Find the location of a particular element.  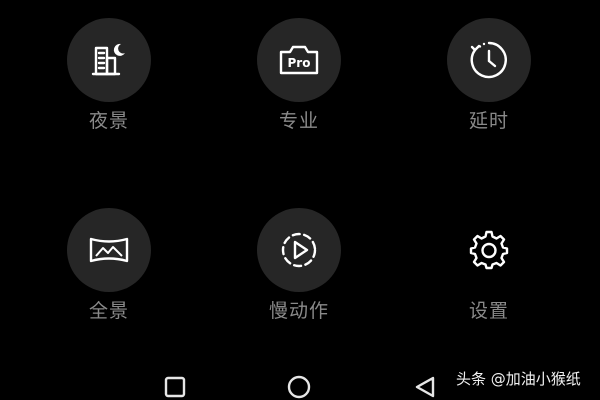

gear-icon is located at coordinates (489, 250).